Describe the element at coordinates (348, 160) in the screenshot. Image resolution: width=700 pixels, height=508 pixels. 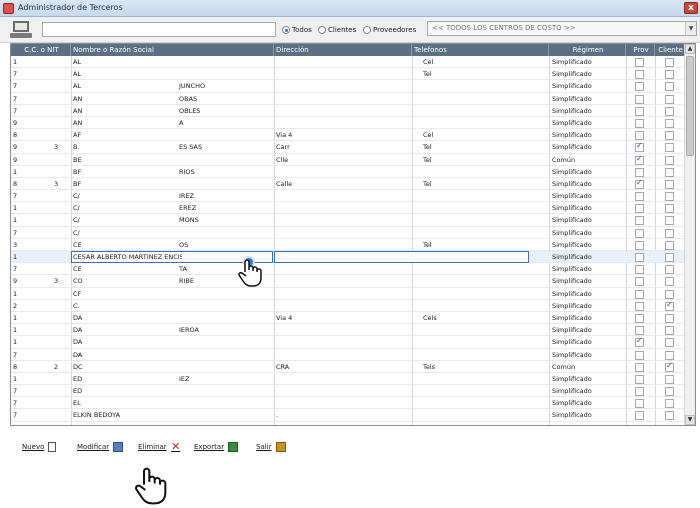
I see `table-row: 9 BE Clle Tel Común` at that location.